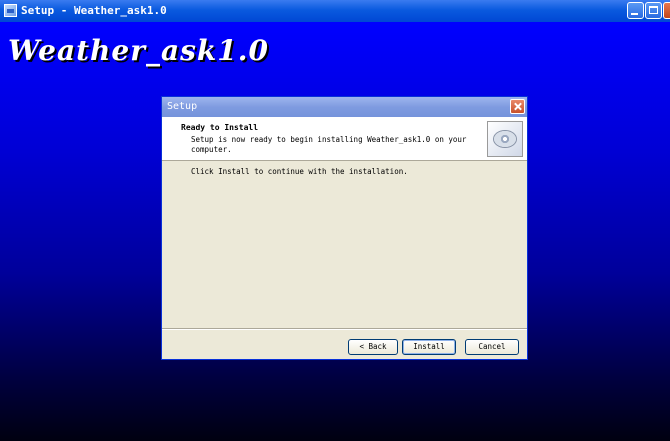 This screenshot has width=670, height=441. What do you see at coordinates (94, 10) in the screenshot?
I see `window-title: Setup - Weather_ask1.0` at bounding box center [94, 10].